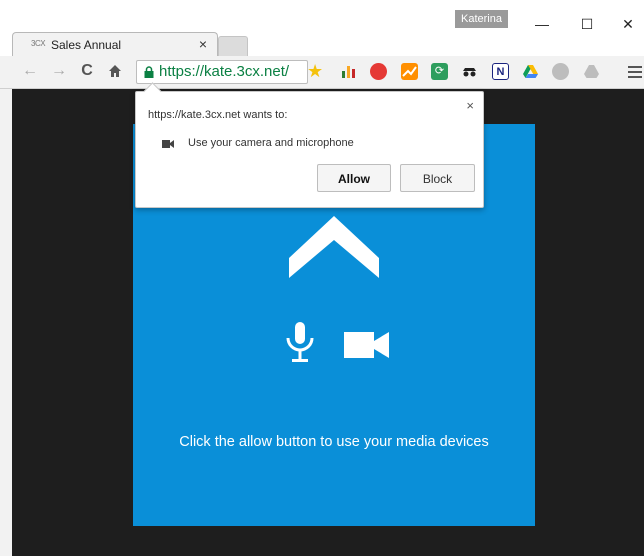  Describe the element at coordinates (378, 71) in the screenshot. I see `pocket-icon` at that location.